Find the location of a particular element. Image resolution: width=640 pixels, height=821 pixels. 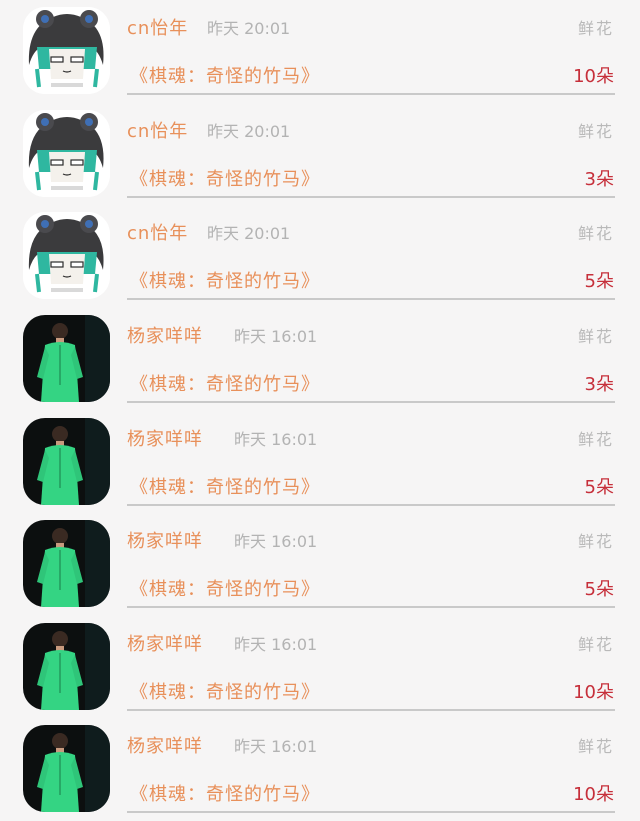

list-item: cn怡年 昨天 20:01 鲜花 《棋魂：奇怪的竹马》 10朵 is located at coordinates (320, 51).